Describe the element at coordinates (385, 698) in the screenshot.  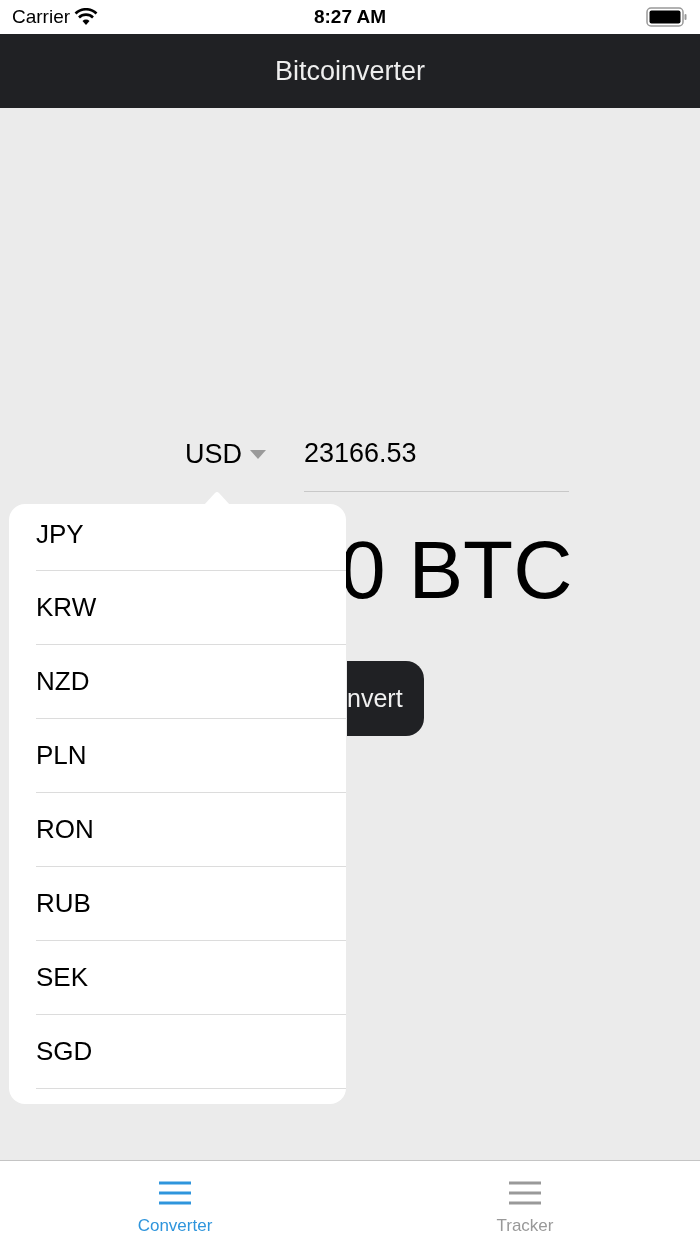
I see `convert-button: nvert` at that location.